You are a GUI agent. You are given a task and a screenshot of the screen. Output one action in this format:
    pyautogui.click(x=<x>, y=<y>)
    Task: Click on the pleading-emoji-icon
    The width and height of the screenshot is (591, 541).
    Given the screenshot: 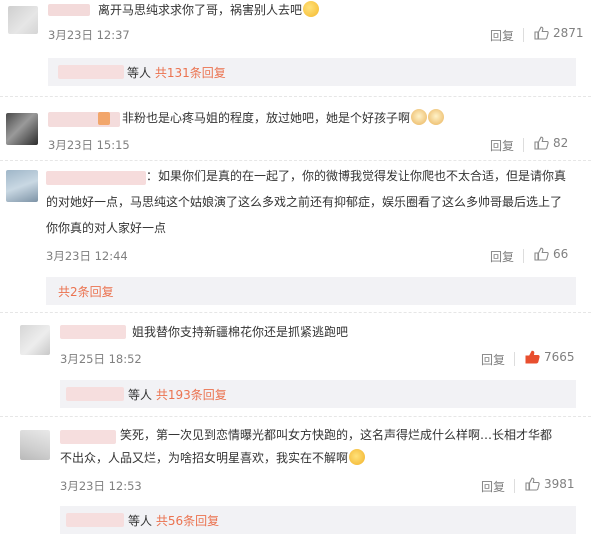 What is the action you would take?
    pyautogui.click(x=311, y=9)
    